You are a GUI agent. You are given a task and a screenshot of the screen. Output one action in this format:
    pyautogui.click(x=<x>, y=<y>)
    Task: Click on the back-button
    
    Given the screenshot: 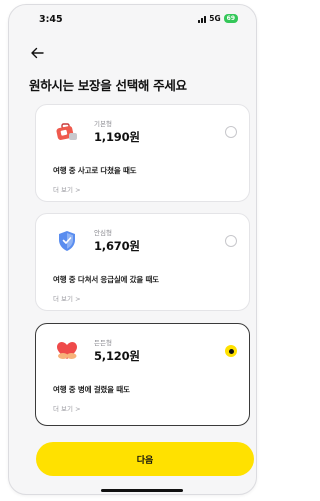 What is the action you would take?
    pyautogui.click(x=37, y=53)
    